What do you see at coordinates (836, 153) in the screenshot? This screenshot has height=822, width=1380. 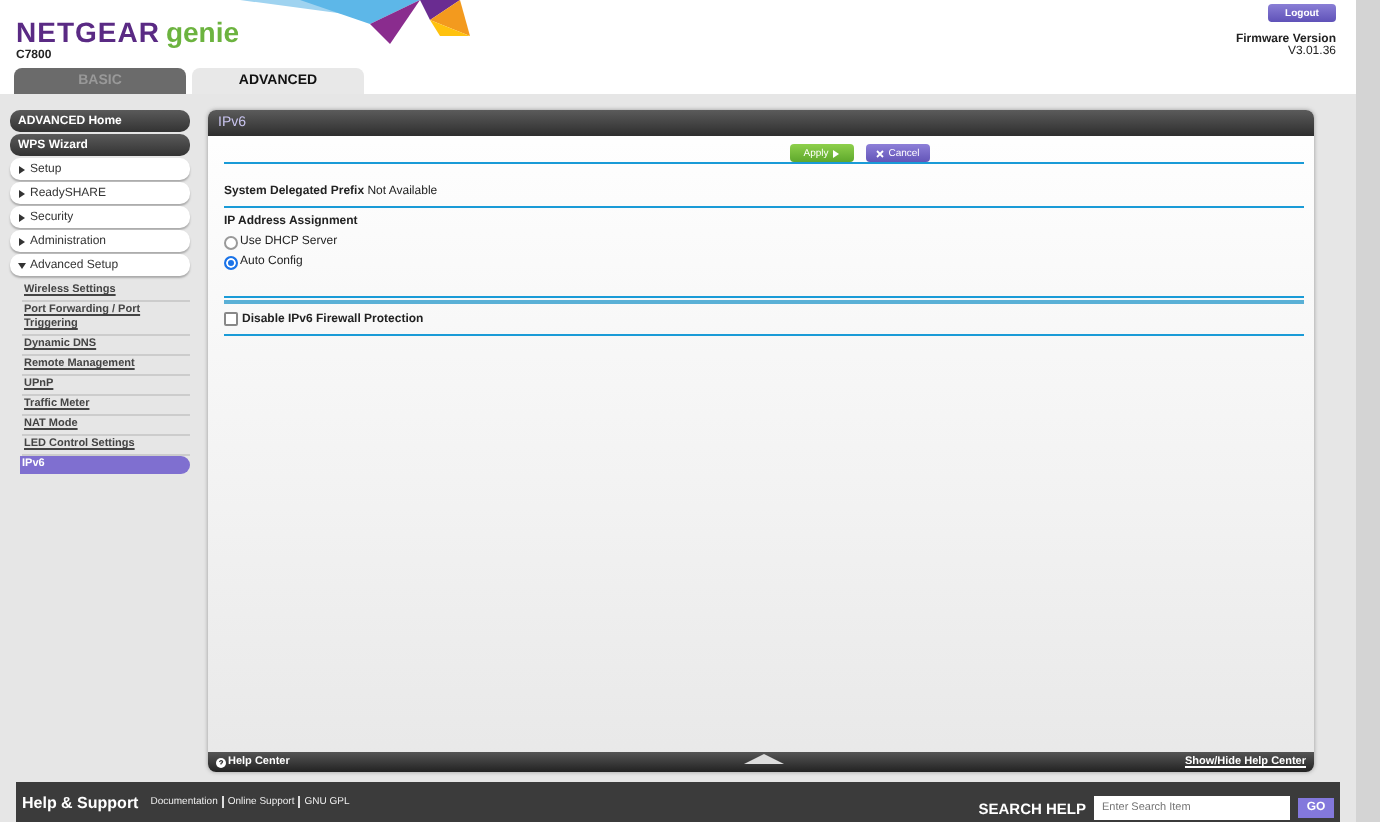 I see `play-arrow-icon` at bounding box center [836, 153].